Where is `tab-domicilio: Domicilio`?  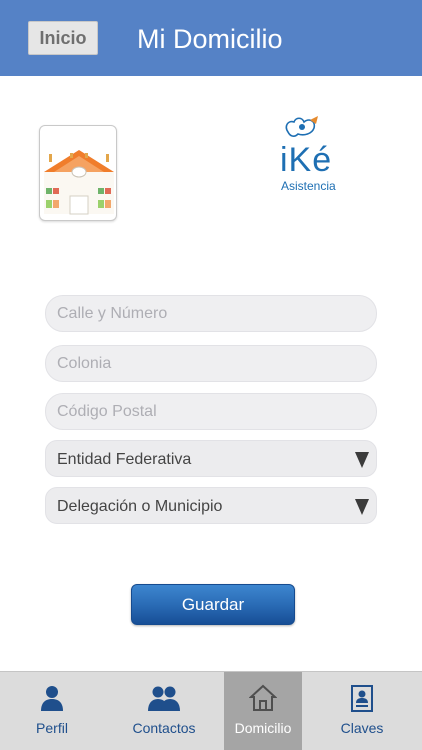 tab-domicilio: Domicilio is located at coordinates (263, 711).